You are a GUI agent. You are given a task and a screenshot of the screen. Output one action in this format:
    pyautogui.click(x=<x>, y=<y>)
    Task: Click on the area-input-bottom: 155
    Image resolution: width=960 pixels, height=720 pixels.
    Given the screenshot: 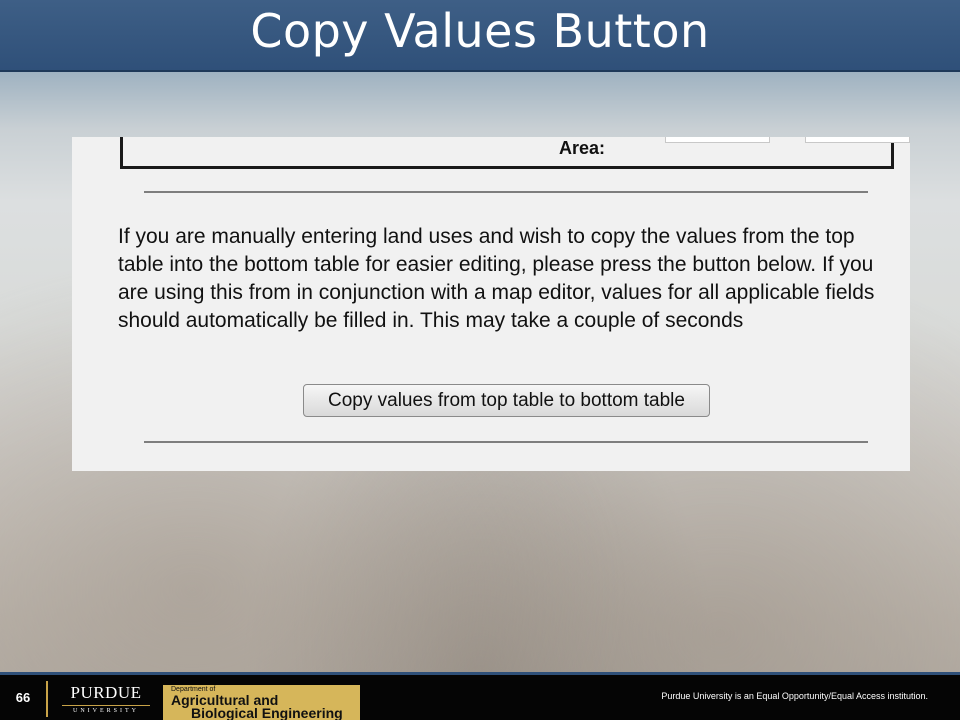 What is the action you would take?
    pyautogui.click(x=857, y=140)
    